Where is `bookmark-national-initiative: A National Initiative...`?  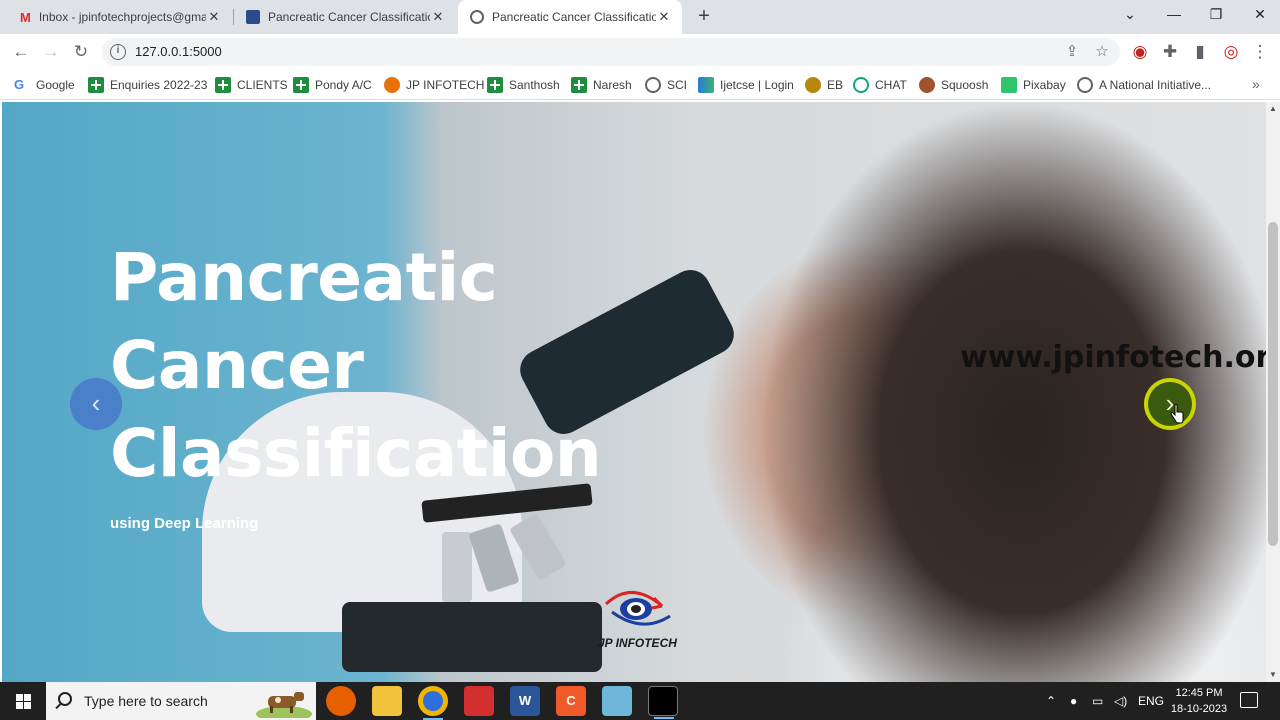 bookmark-national-initiative: A National Initiative... is located at coordinates (1144, 85).